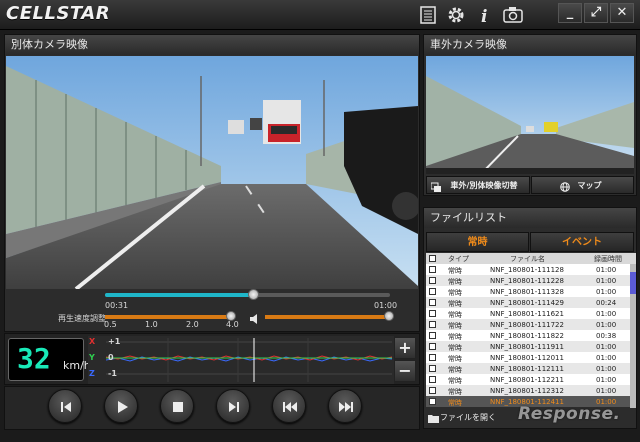  I want to click on speed-label: 再生速度調整, so click(82, 318).